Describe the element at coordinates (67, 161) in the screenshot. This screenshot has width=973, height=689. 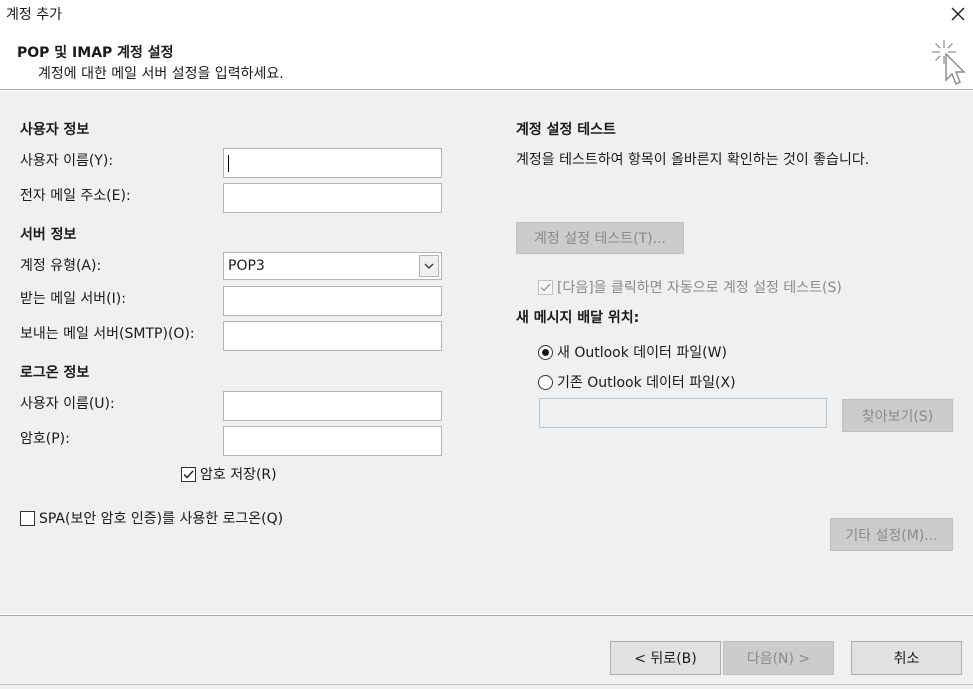
I see `user-name-label: 사용자 이름(Y):` at that location.